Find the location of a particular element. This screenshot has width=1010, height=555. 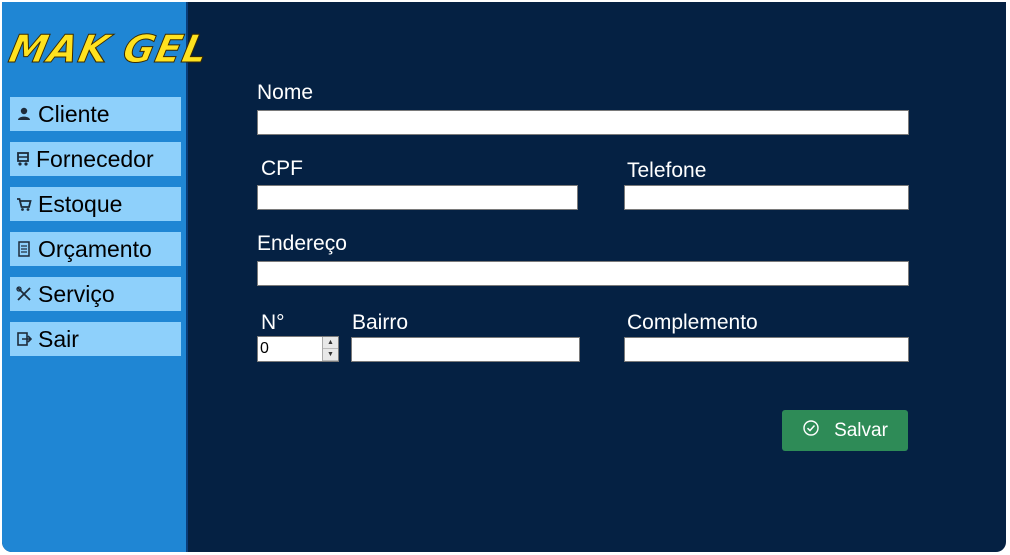

cpf-label: CPF is located at coordinates (282, 168).